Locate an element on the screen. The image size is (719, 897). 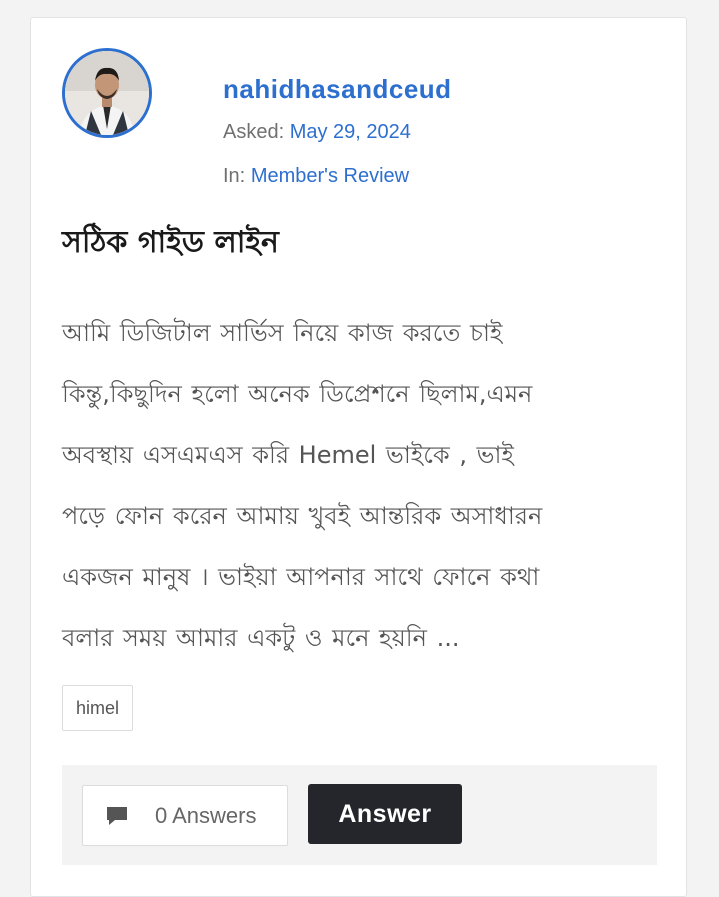
excerpt-line: একজন মানুষ । ভাইয়া আপনার সাথে ফোনে কথা is located at coordinates (301, 577).